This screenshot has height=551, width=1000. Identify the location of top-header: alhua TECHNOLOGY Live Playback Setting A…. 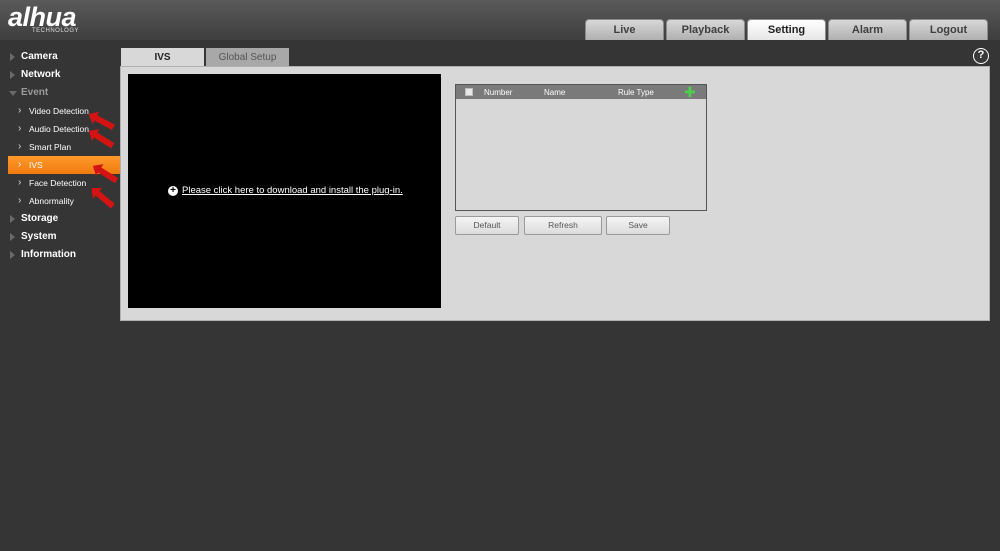
(500, 20).